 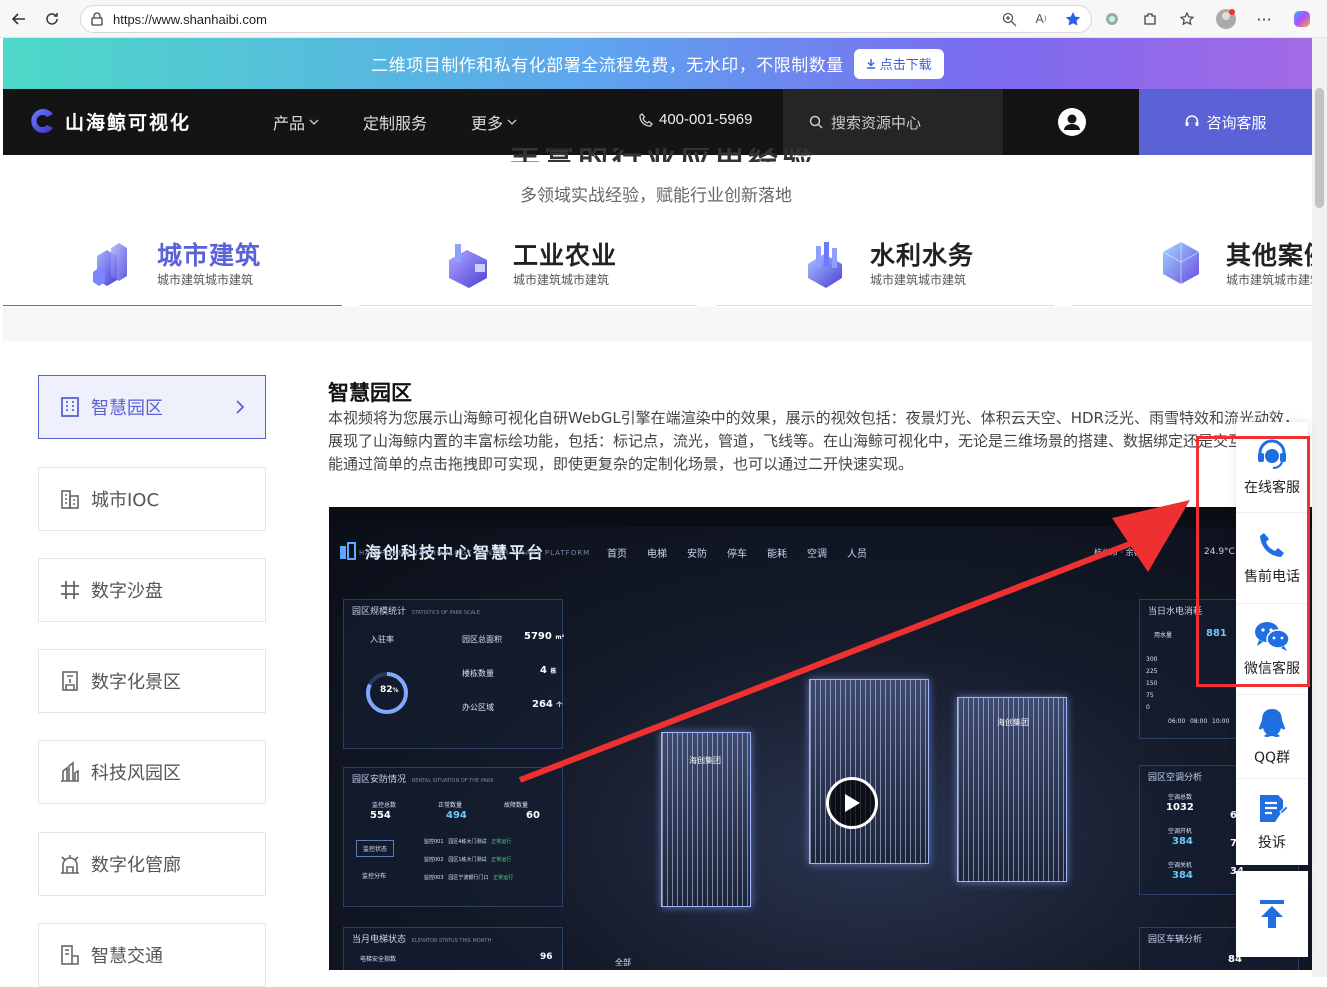 What do you see at coordinates (1319, 507) in the screenshot?
I see `page-scrollbar` at bounding box center [1319, 507].